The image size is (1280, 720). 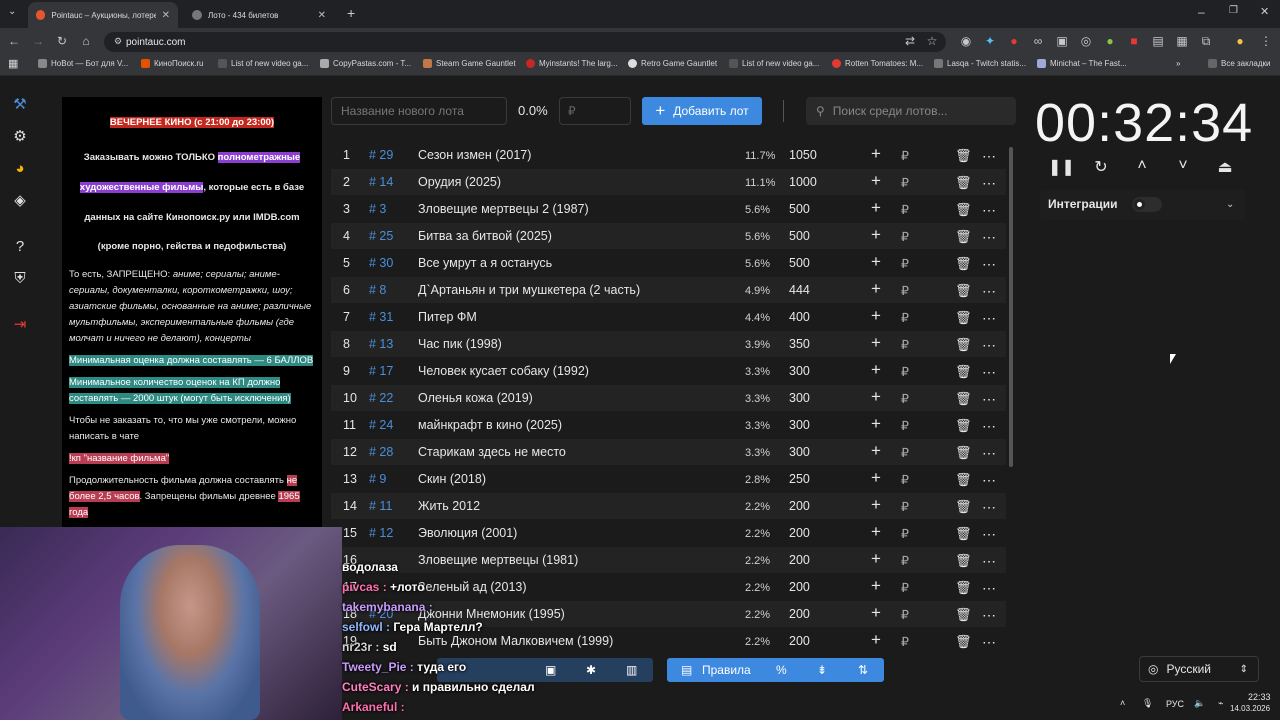 What do you see at coordinates (460, 344) in the screenshot?
I see `lot-name: Час пик (1998)` at bounding box center [460, 344].